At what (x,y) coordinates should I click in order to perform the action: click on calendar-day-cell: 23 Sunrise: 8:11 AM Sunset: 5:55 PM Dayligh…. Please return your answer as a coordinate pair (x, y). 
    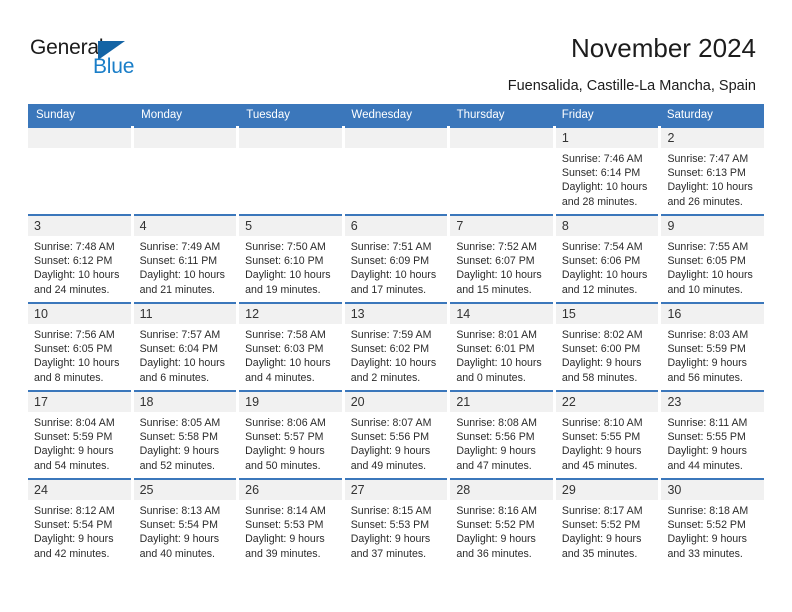
    Looking at the image, I should click on (713, 434).